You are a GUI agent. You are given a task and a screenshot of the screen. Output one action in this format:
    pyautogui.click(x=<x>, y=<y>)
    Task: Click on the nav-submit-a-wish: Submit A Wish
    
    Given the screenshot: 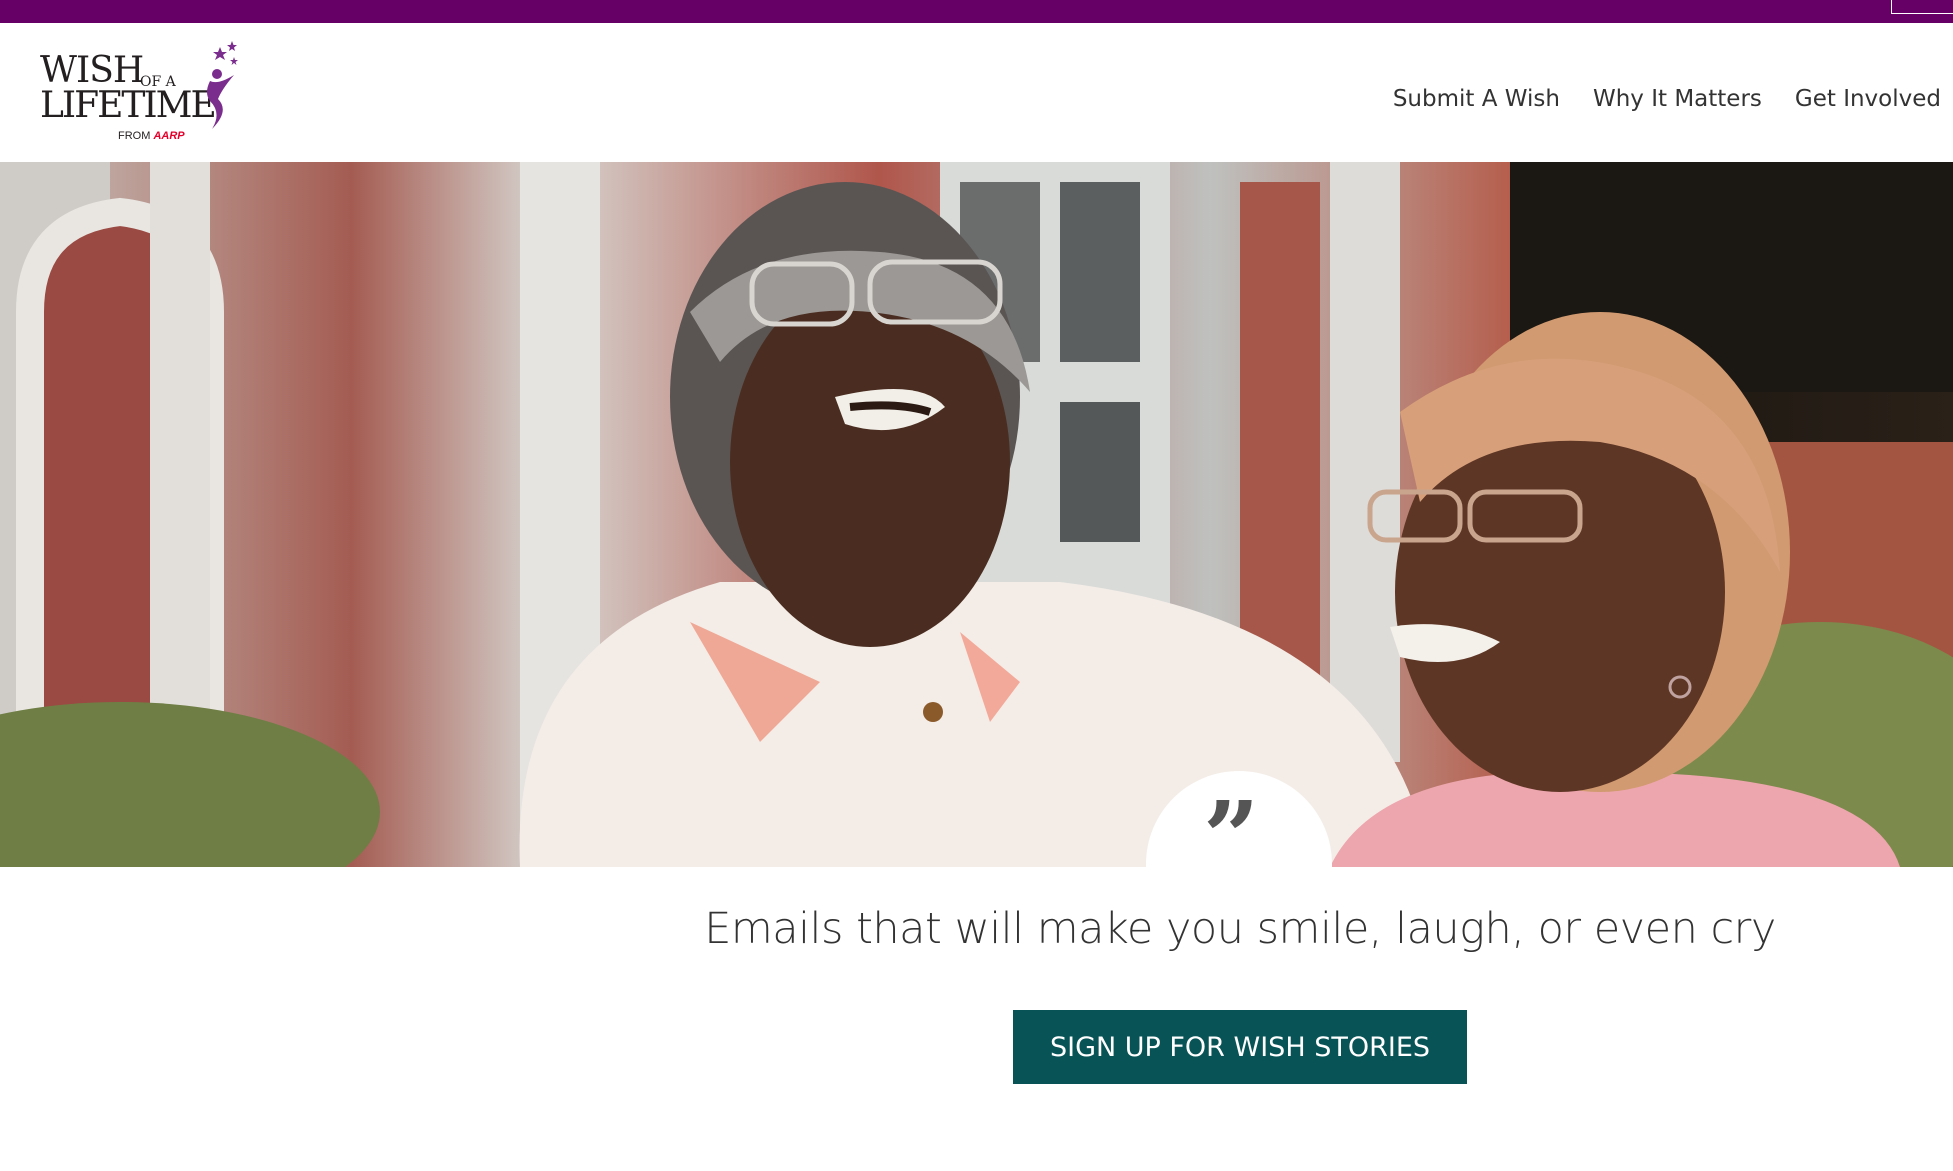 What is the action you would take?
    pyautogui.click(x=1476, y=99)
    